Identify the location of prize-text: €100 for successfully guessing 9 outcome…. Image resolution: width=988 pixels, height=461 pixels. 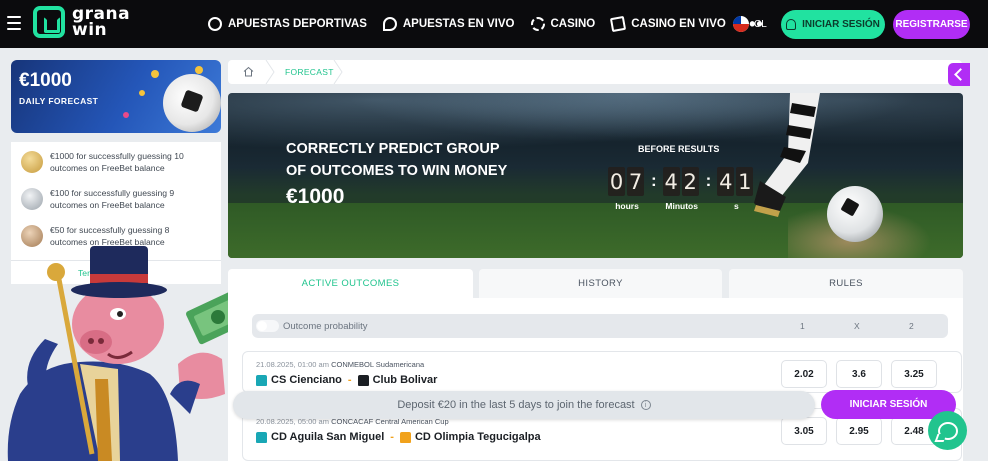
(112, 199).